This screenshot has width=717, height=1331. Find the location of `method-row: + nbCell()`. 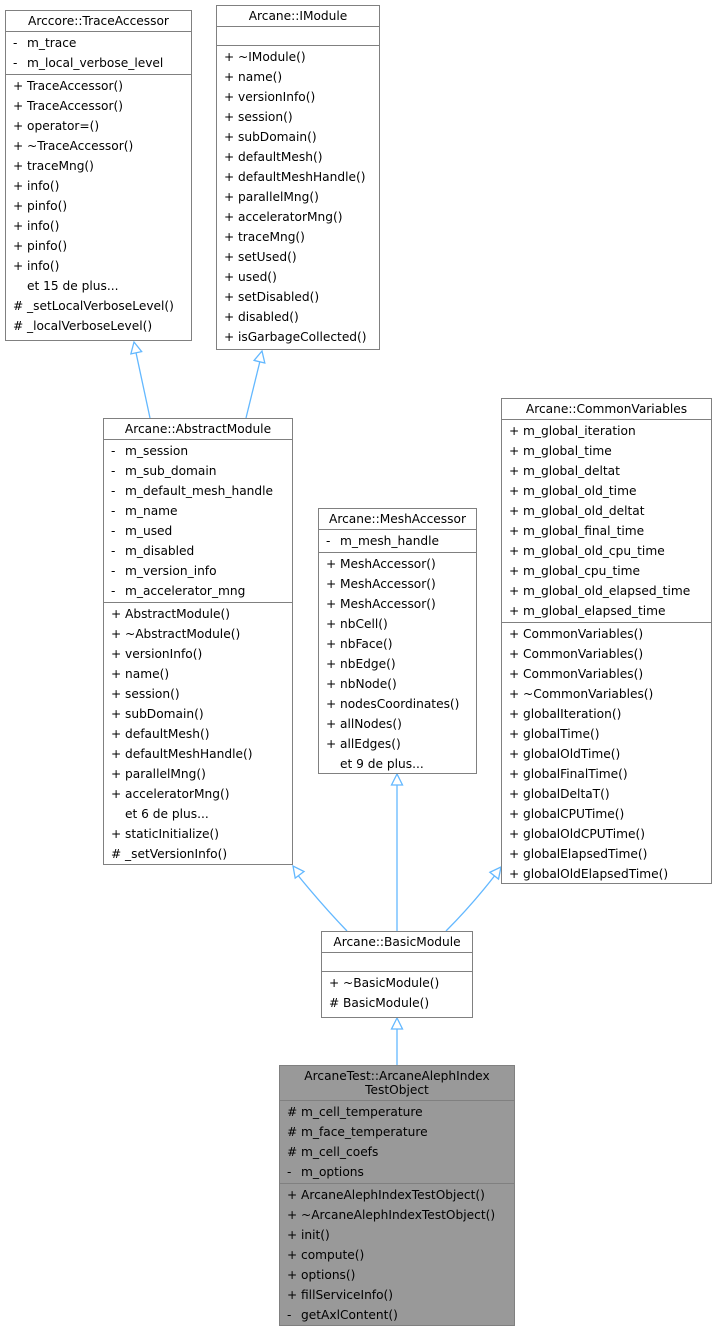

method-row: + nbCell() is located at coordinates (397, 624).